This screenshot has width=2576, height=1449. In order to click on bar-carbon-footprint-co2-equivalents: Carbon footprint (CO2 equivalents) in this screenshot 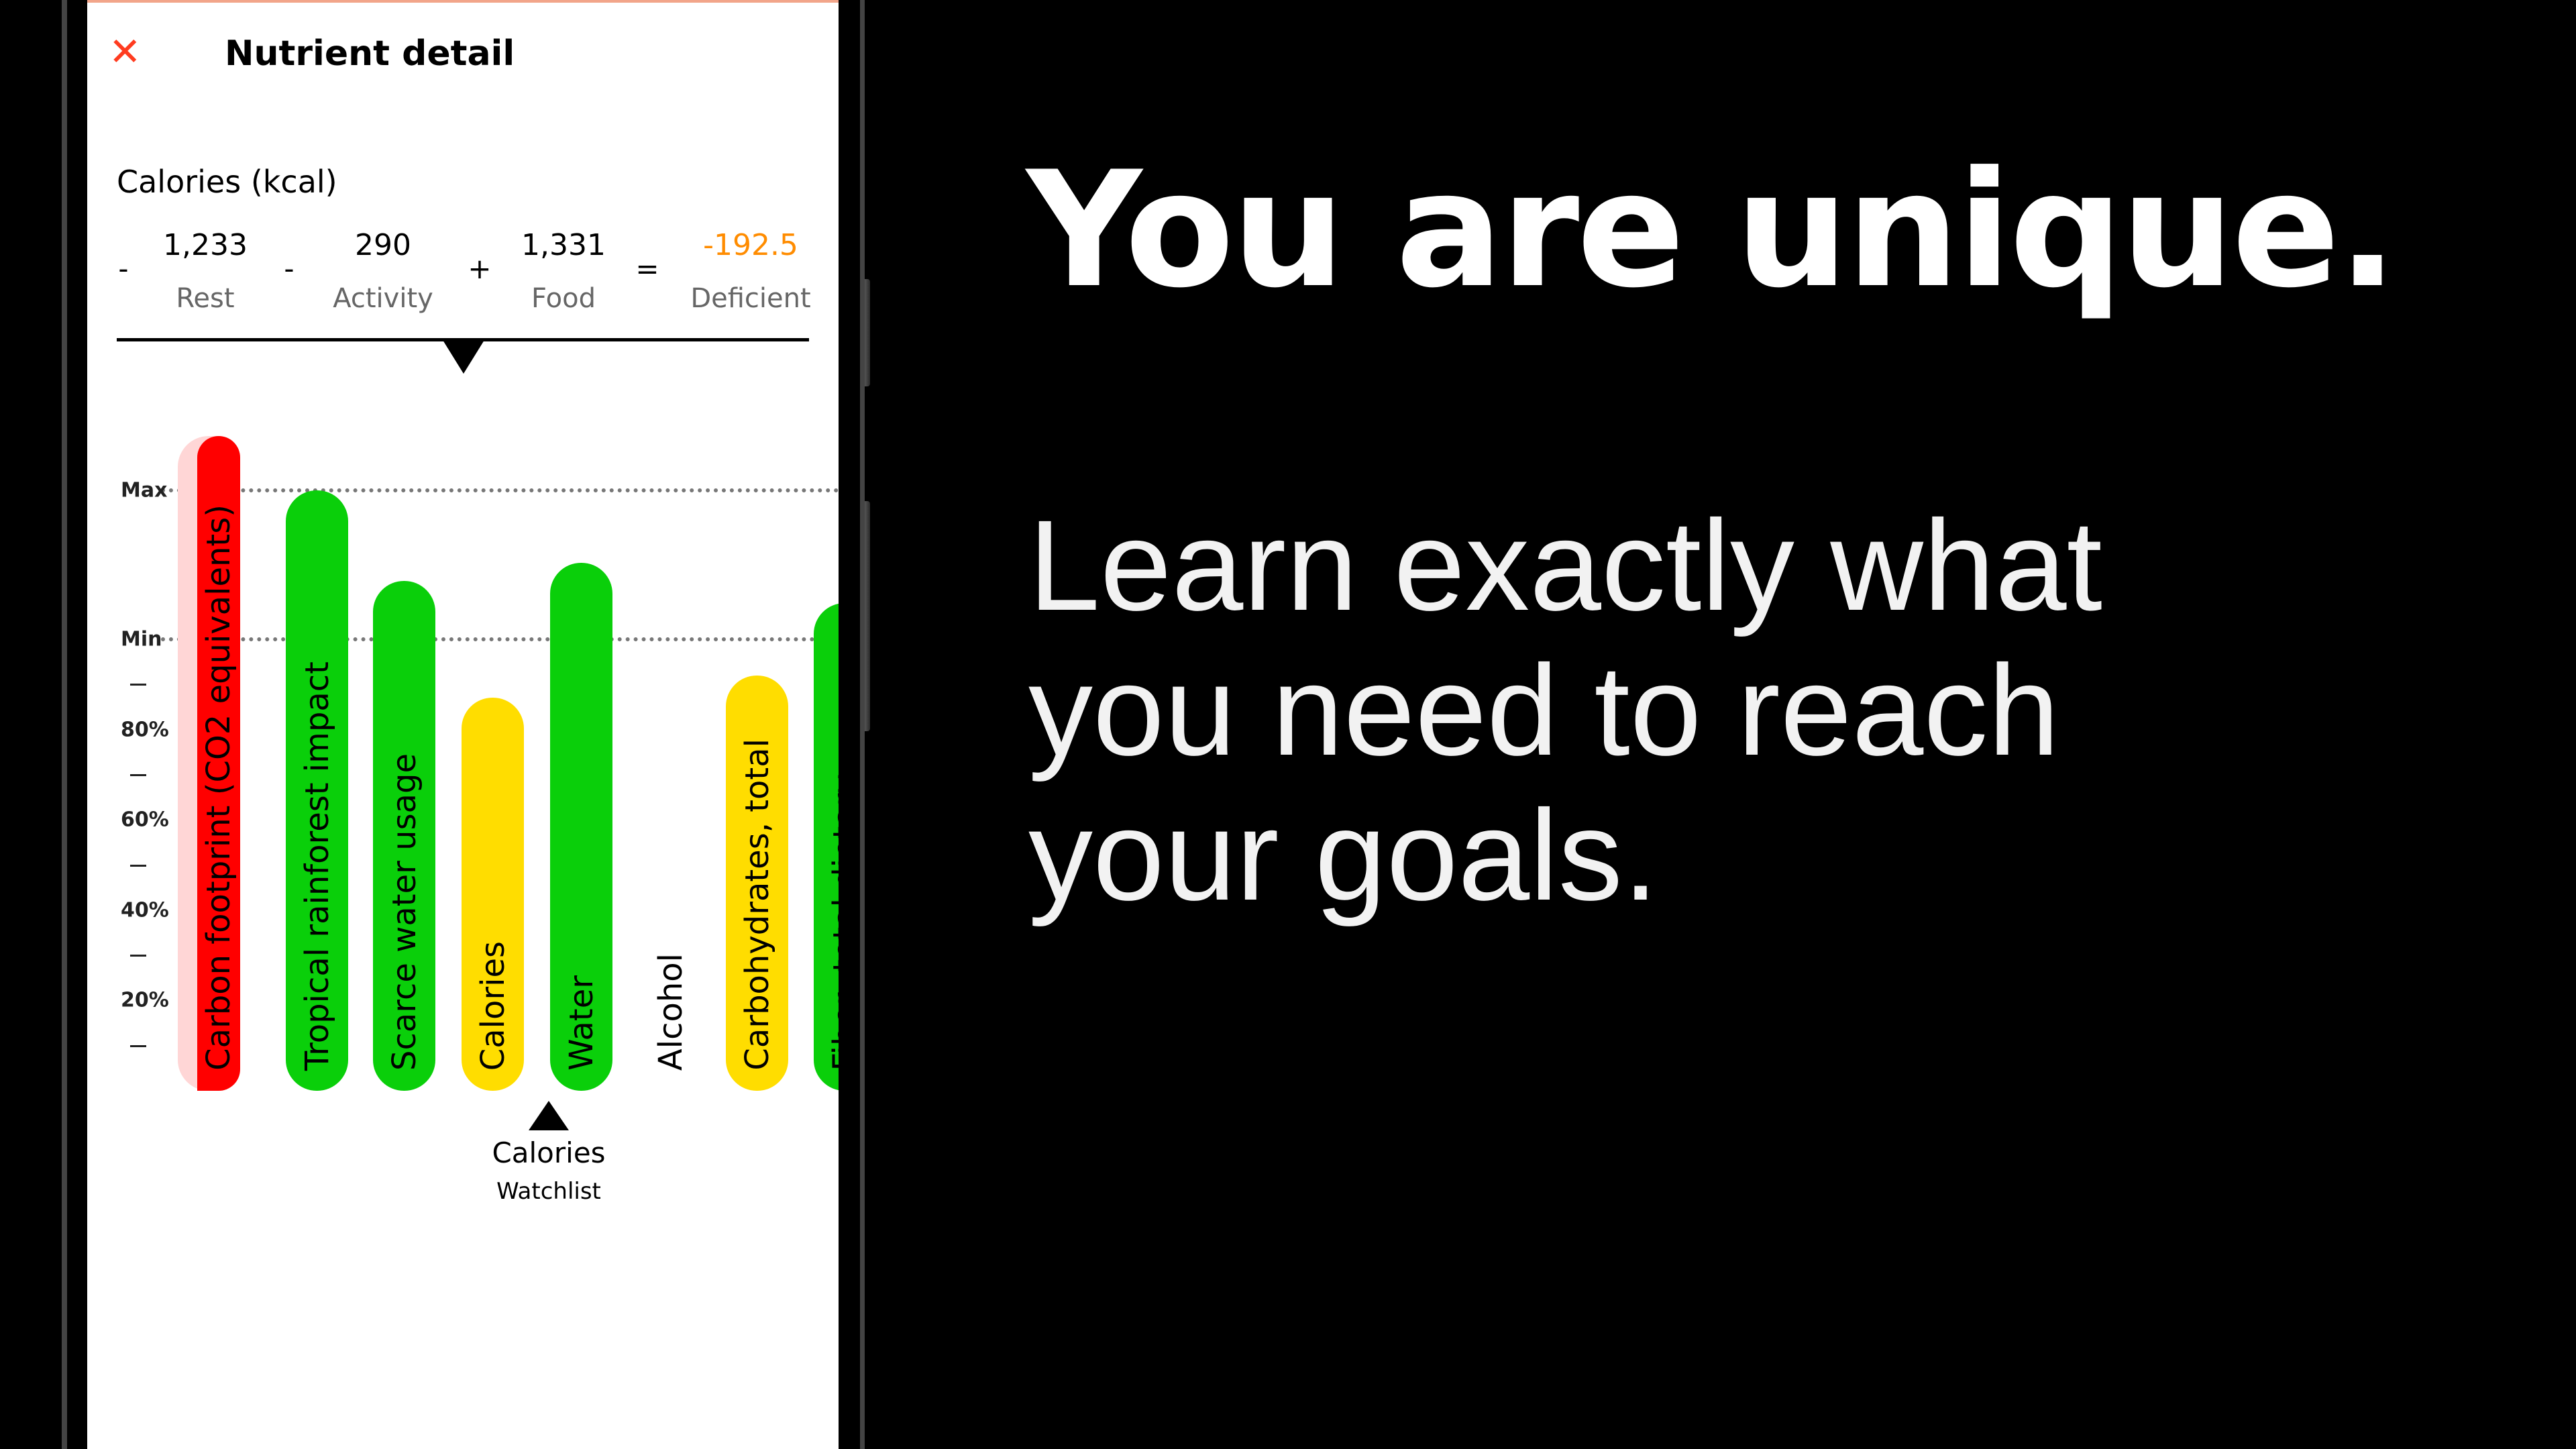, I will do `click(218, 763)`.